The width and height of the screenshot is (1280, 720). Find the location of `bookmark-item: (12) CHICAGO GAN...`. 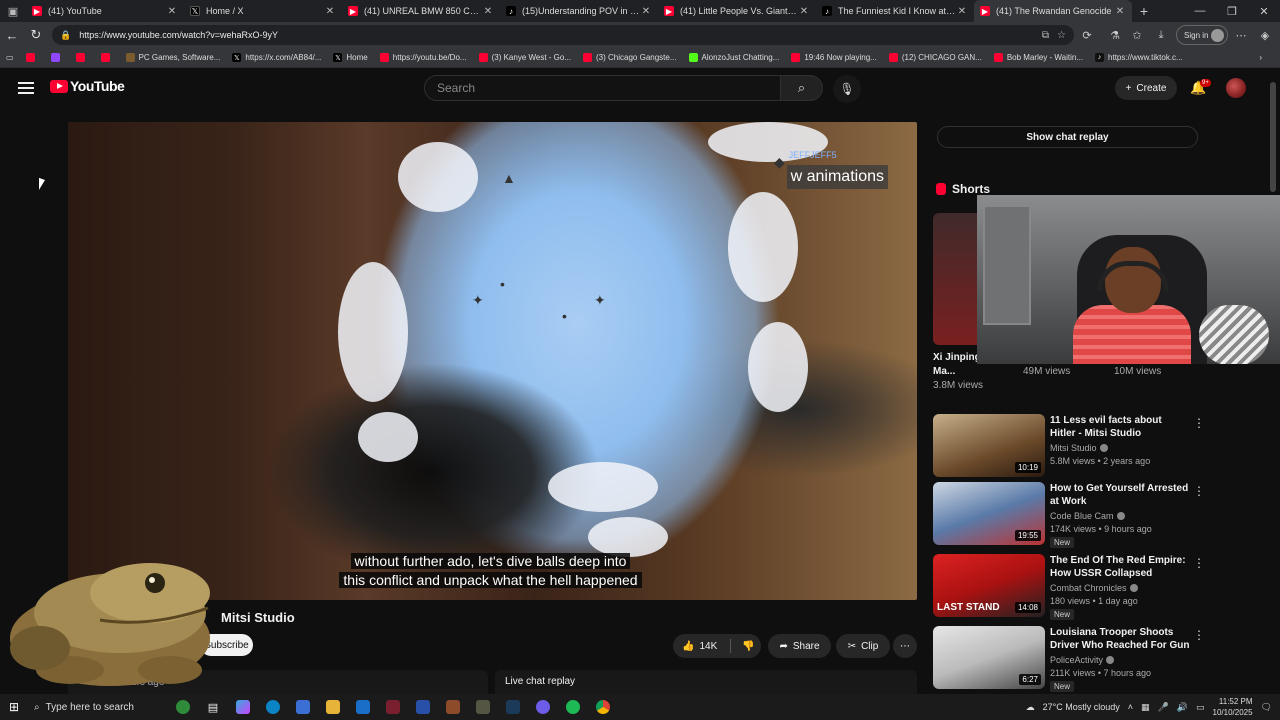

bookmark-item: (12) CHICAGO GAN... is located at coordinates (935, 57).